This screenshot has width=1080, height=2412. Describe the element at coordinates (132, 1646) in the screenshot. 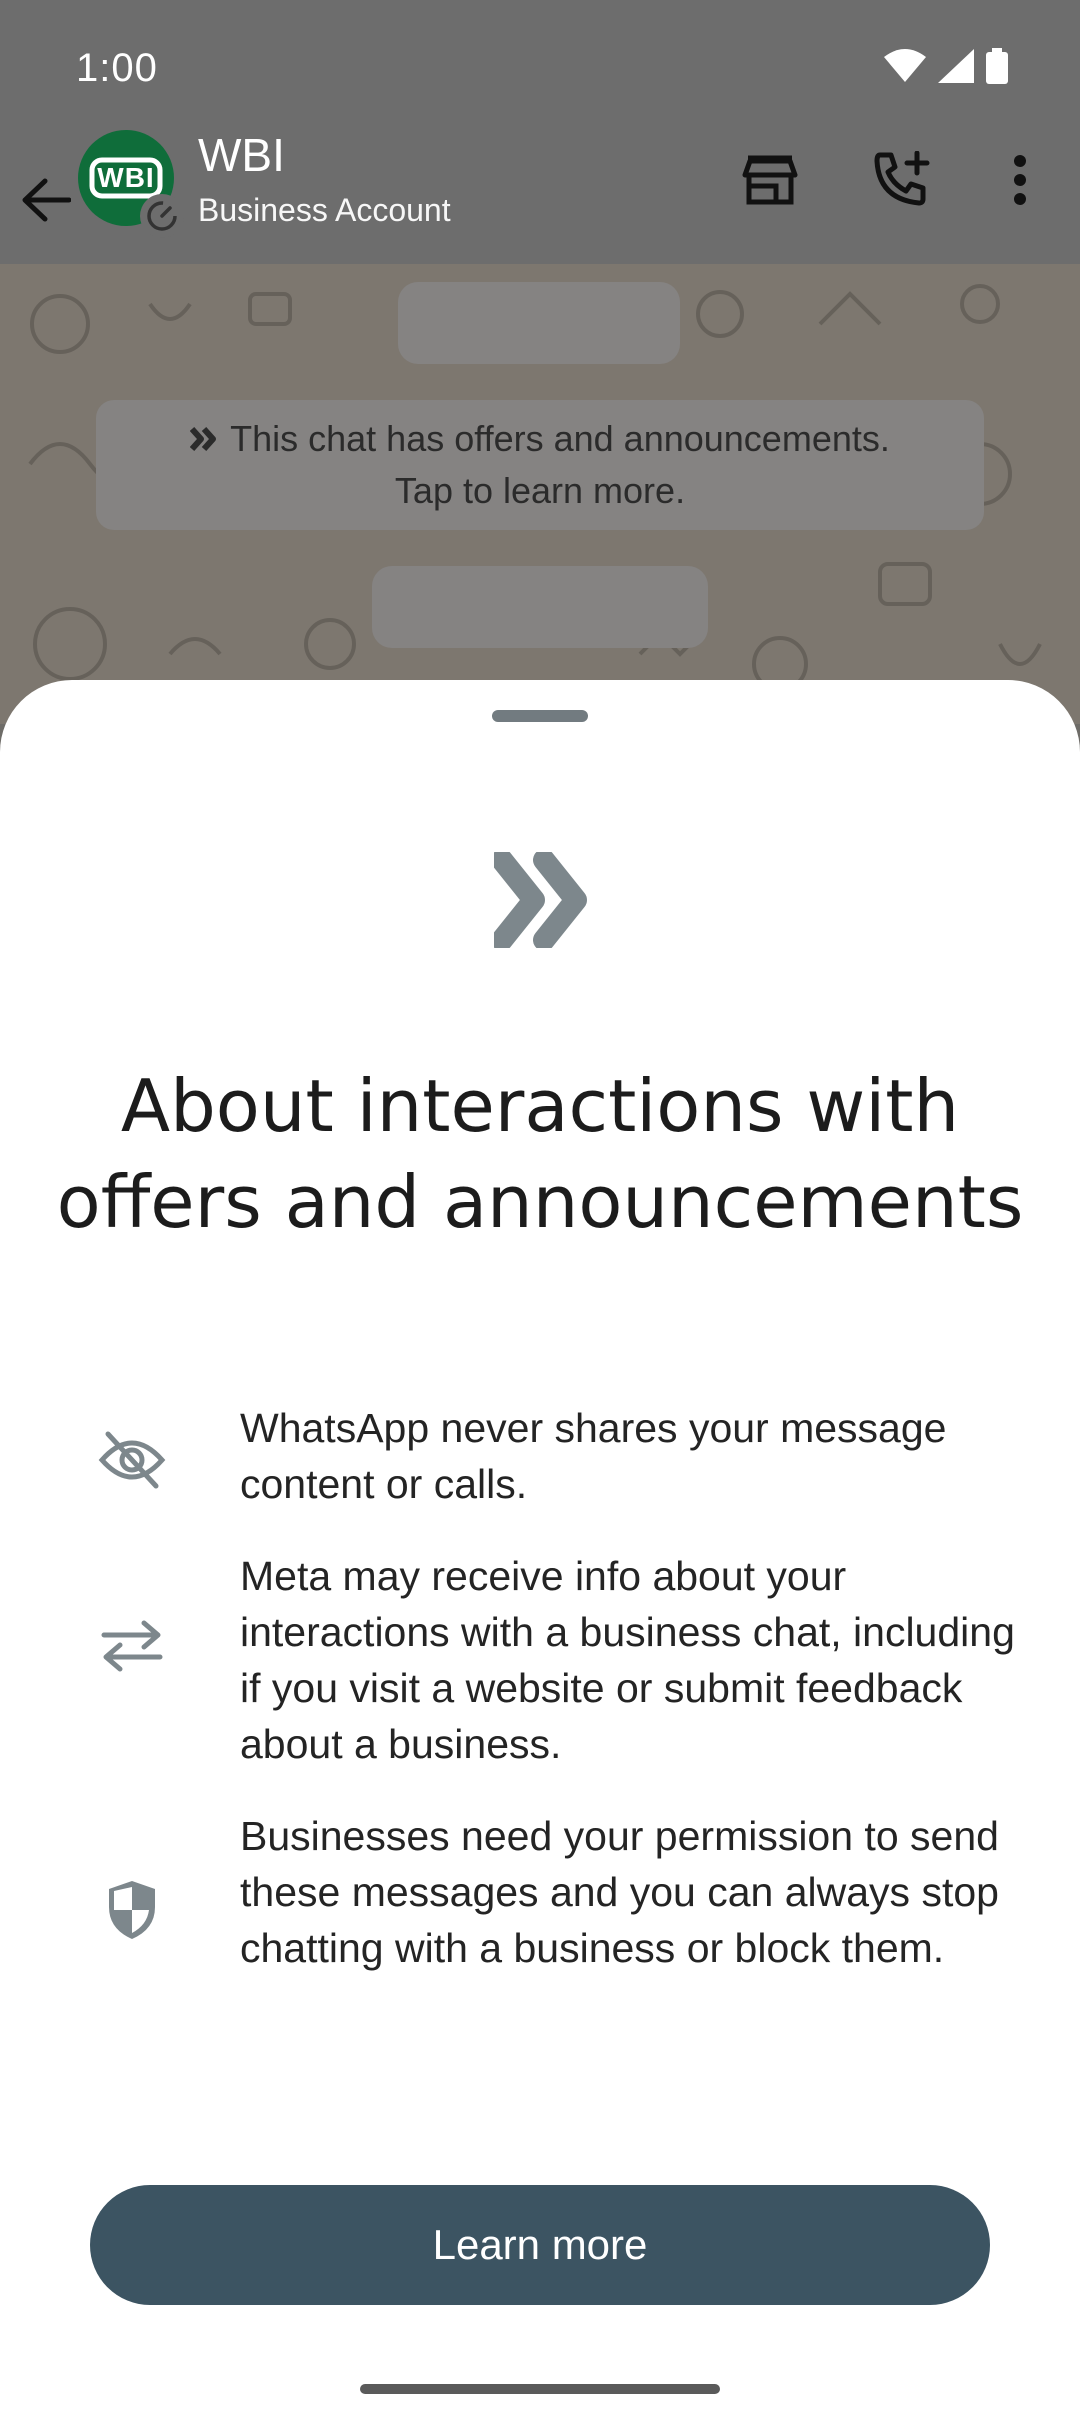

I see `swap-arrows-icon` at that location.